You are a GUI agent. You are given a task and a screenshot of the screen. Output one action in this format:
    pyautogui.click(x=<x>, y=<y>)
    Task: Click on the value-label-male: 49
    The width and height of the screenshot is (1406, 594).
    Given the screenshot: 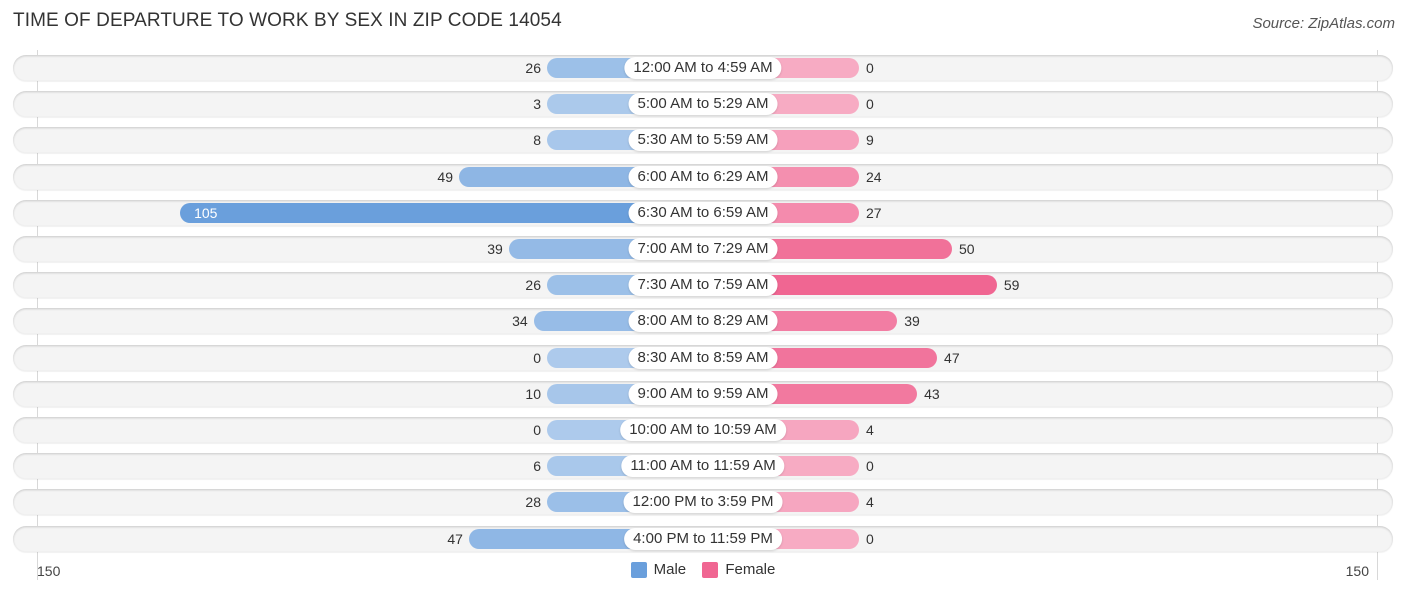 What is the action you would take?
    pyautogui.click(x=445, y=176)
    